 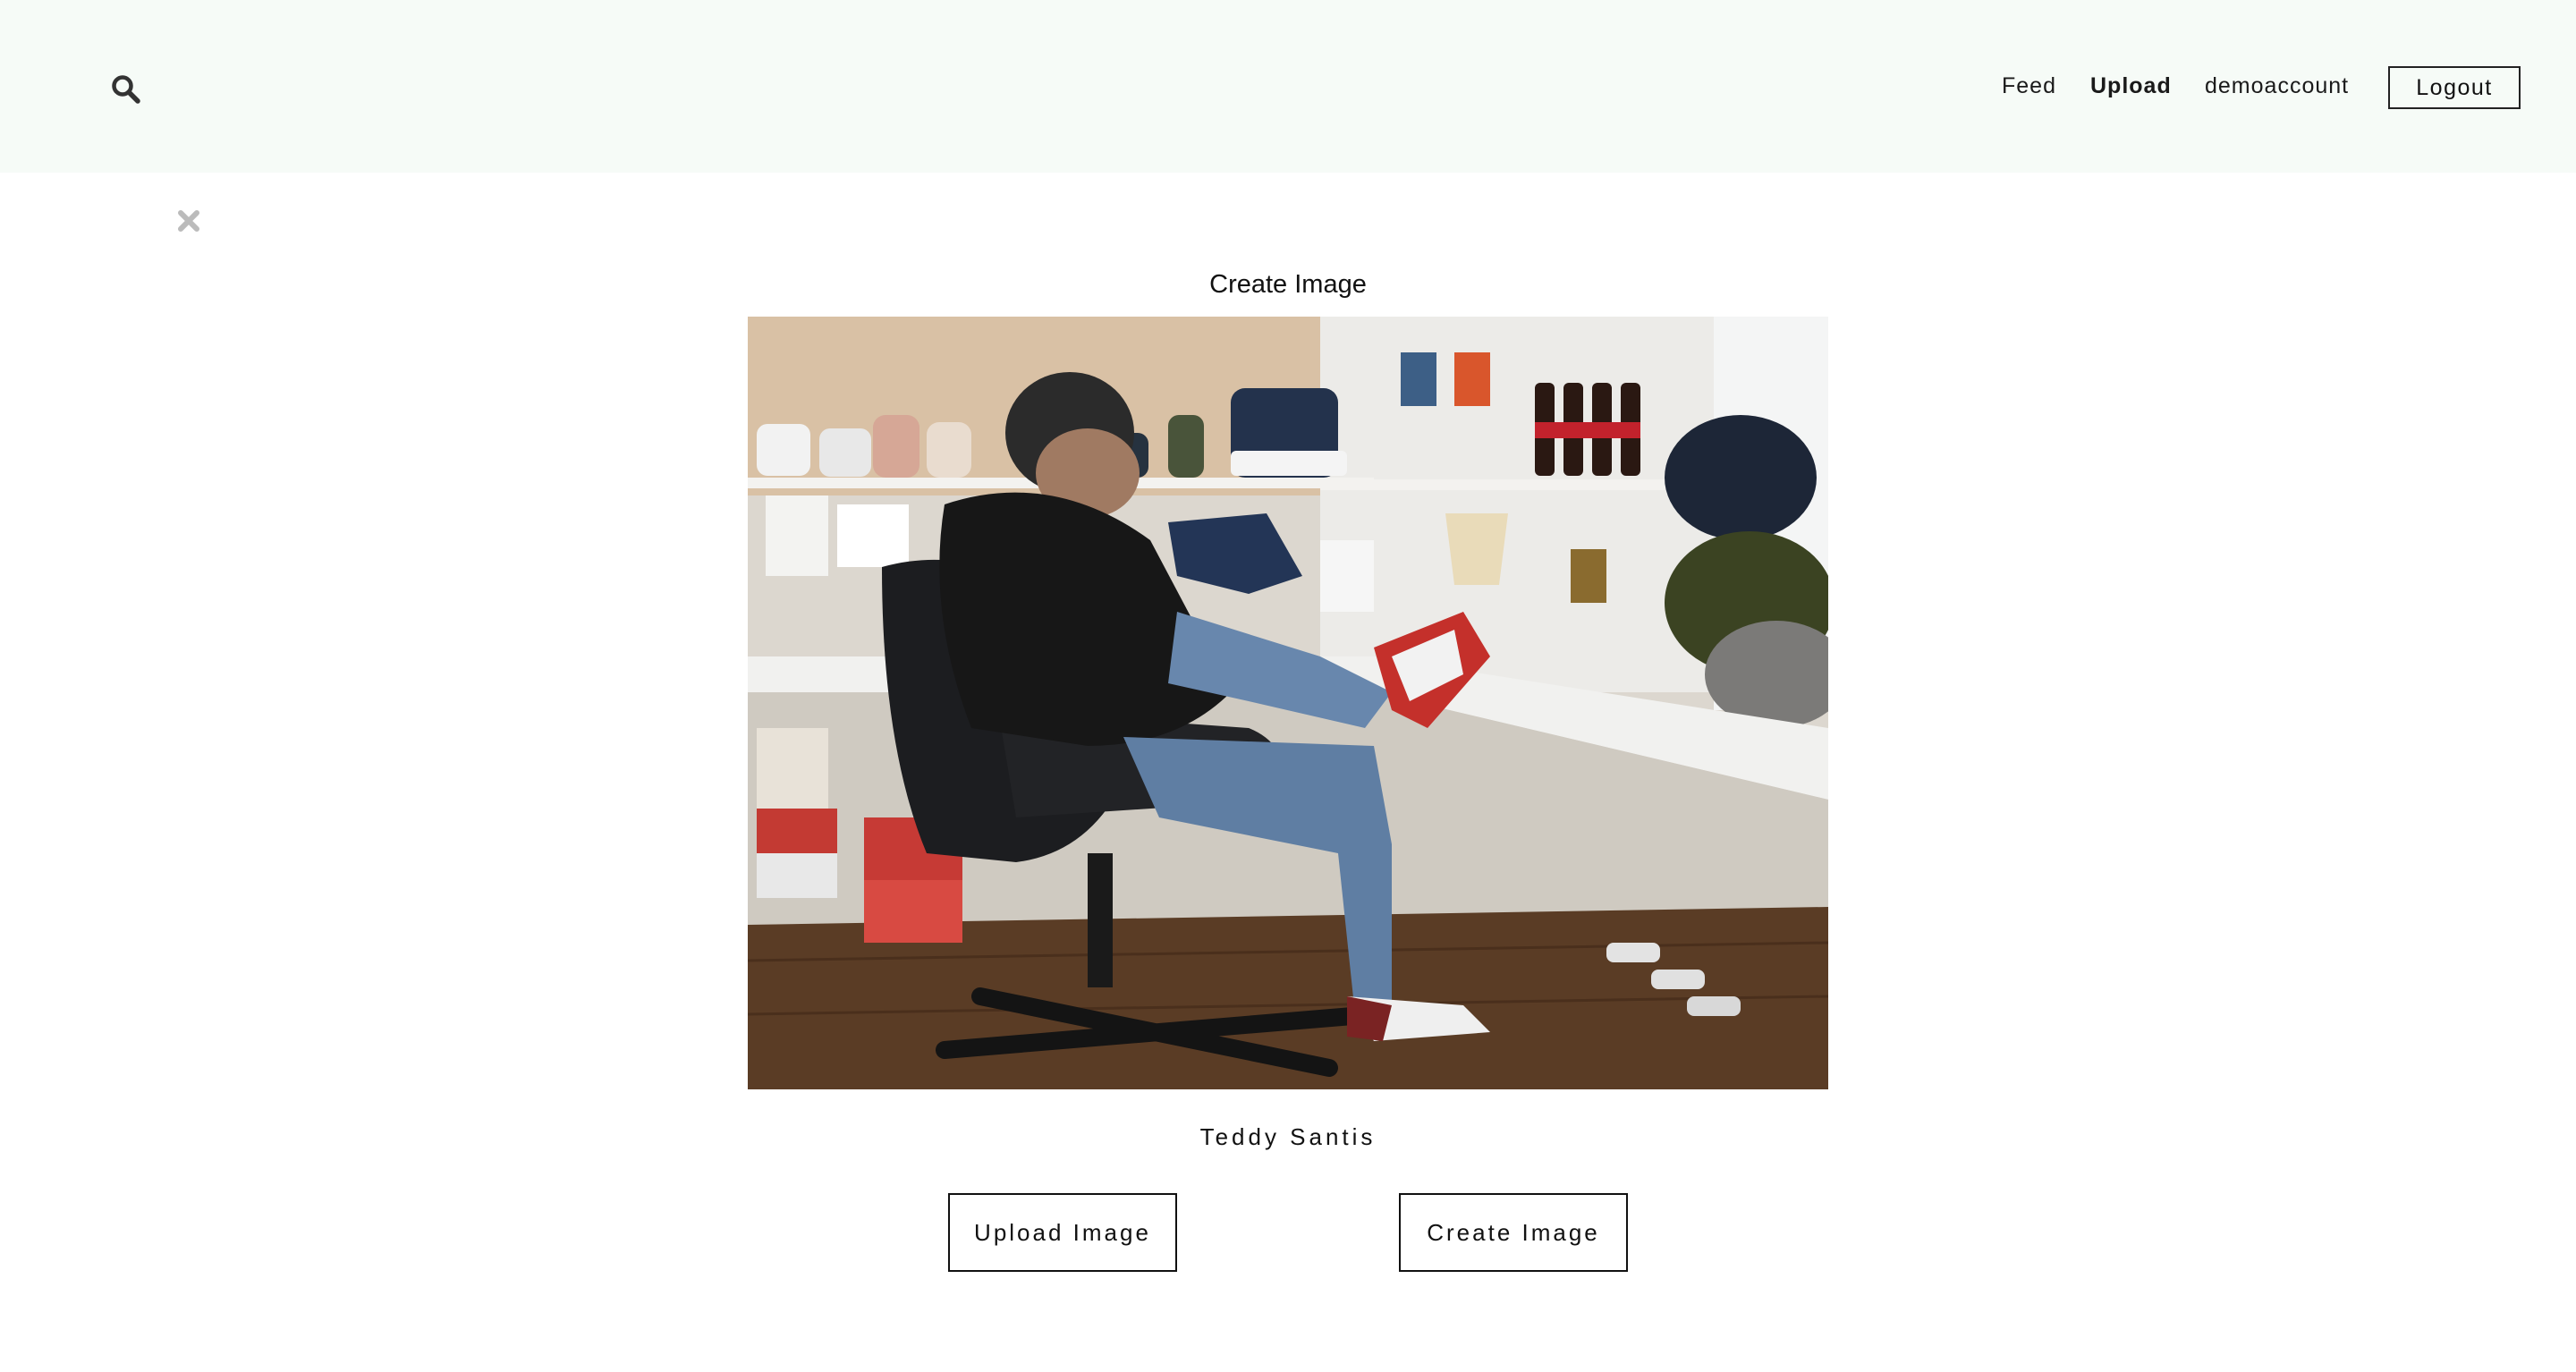 I want to click on close-button, so click(x=188, y=220).